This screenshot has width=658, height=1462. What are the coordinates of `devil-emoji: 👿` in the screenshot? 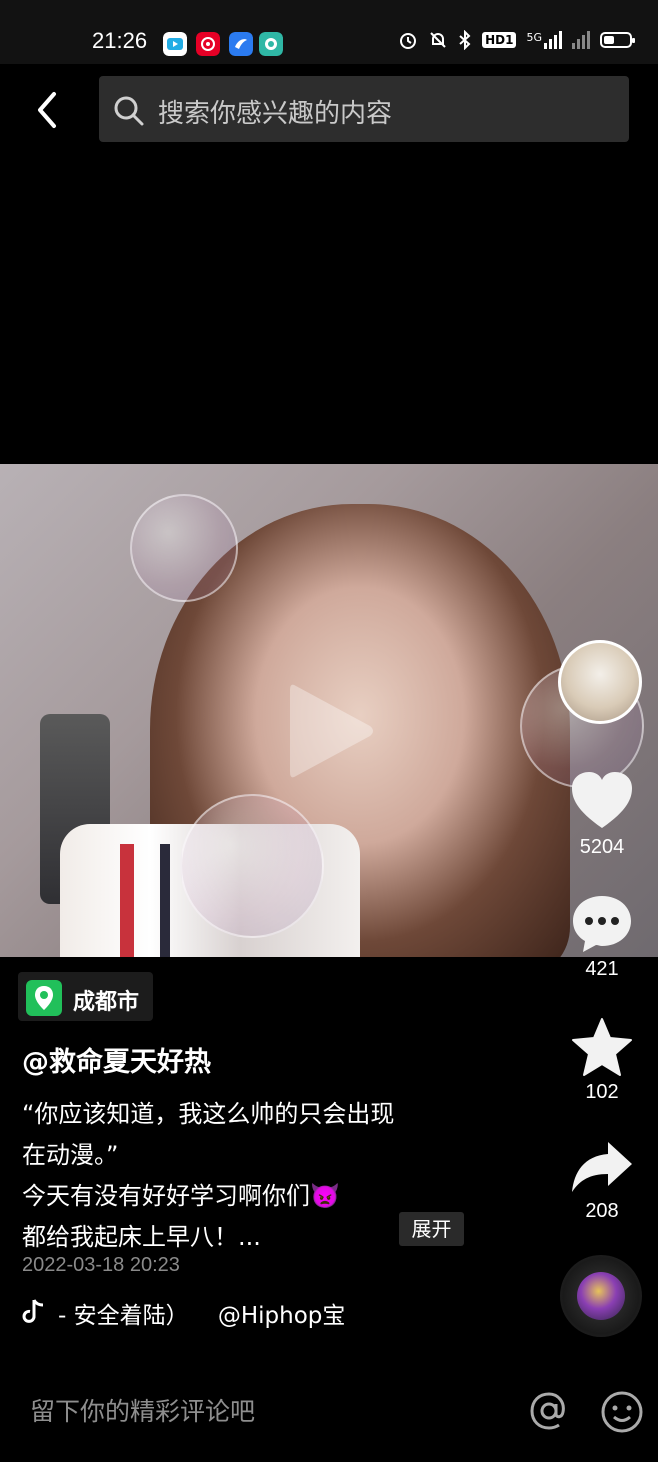 It's located at (325, 1196).